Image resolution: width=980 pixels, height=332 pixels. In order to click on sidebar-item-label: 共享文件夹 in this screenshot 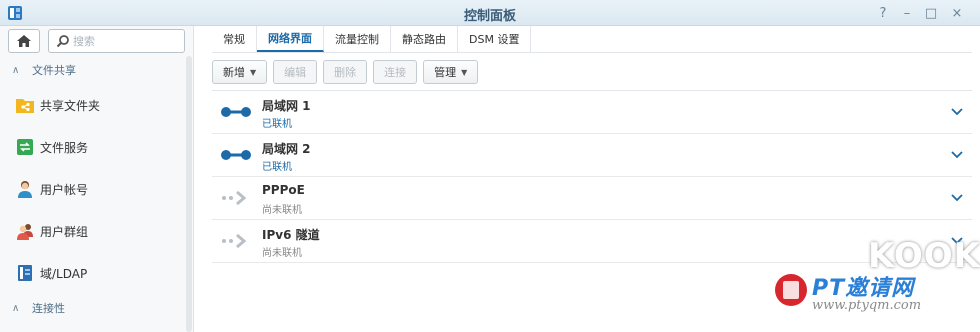, I will do `click(70, 105)`.